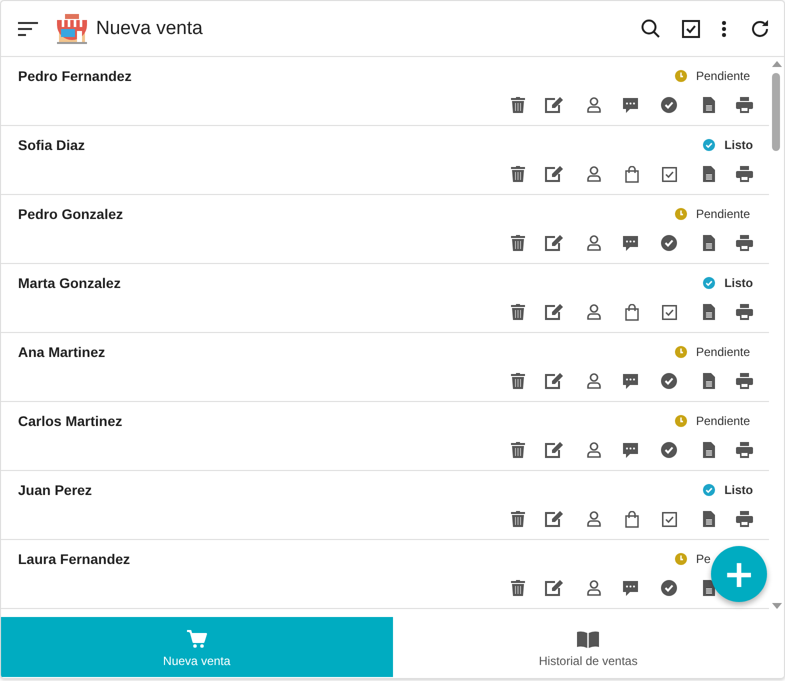 This screenshot has height=681, width=785. Describe the element at coordinates (760, 28) in the screenshot. I see `refresh-icon` at that location.